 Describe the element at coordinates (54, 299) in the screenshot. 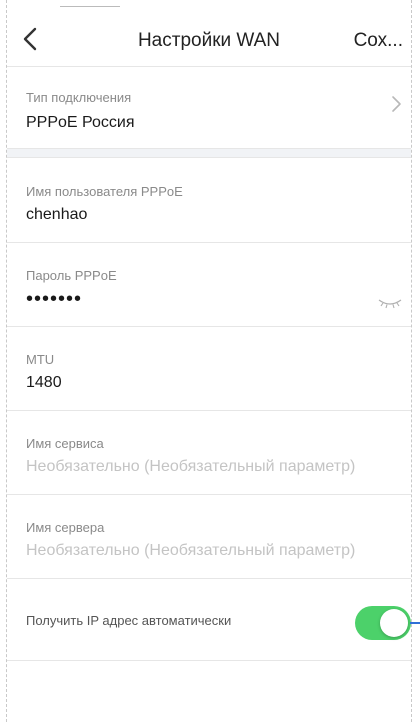

I see `password-field: •••••••` at that location.